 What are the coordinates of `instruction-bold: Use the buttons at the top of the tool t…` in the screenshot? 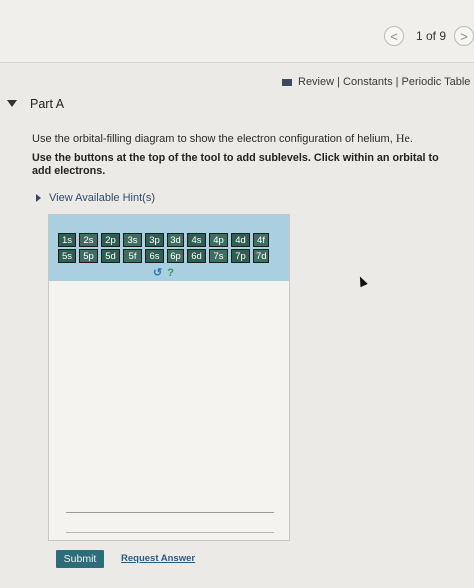 It's located at (235, 164).